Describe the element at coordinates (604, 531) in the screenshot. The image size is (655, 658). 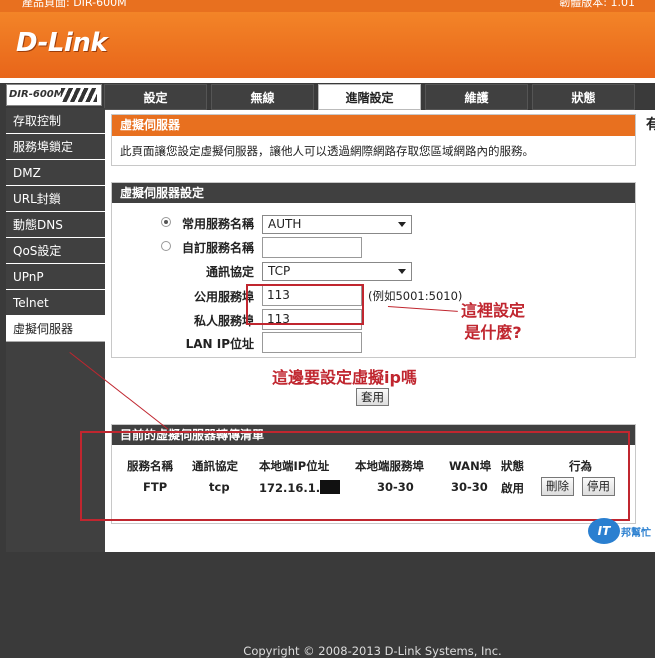
I see `watermark-logo: IT` at that location.